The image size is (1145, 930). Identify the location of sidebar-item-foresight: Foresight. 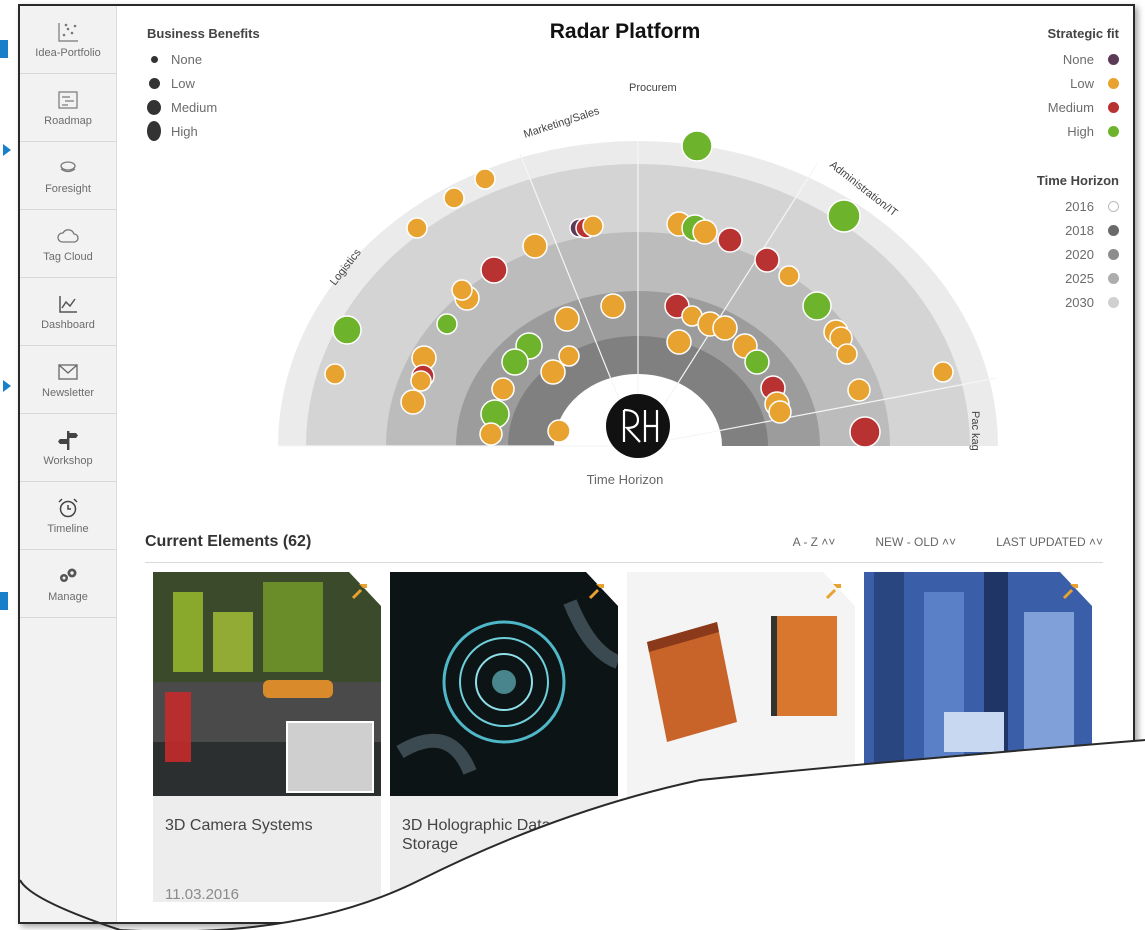
(68, 176).